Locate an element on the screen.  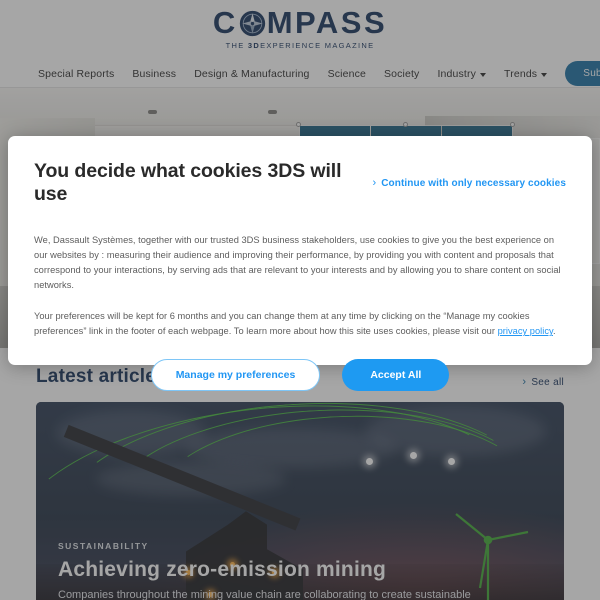
cookie-dialog-actions: Manage my preferences Accept All is located at coordinates (300, 375).